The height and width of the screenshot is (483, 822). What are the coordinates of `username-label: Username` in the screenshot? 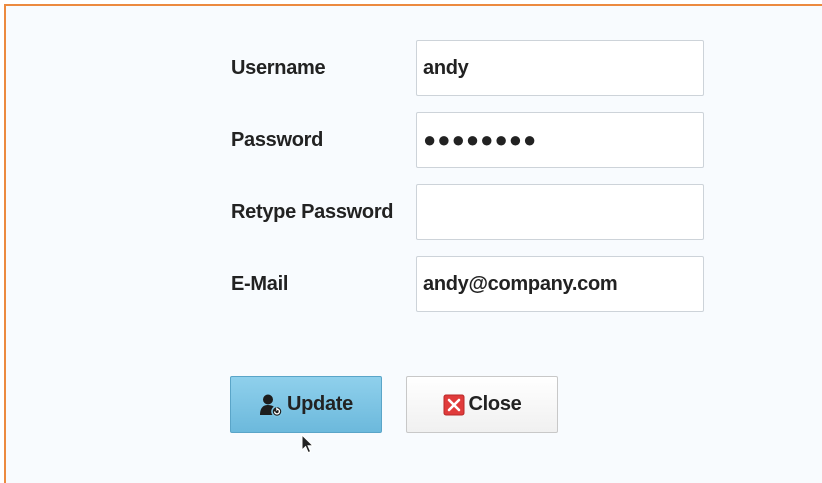 It's located at (278, 68).